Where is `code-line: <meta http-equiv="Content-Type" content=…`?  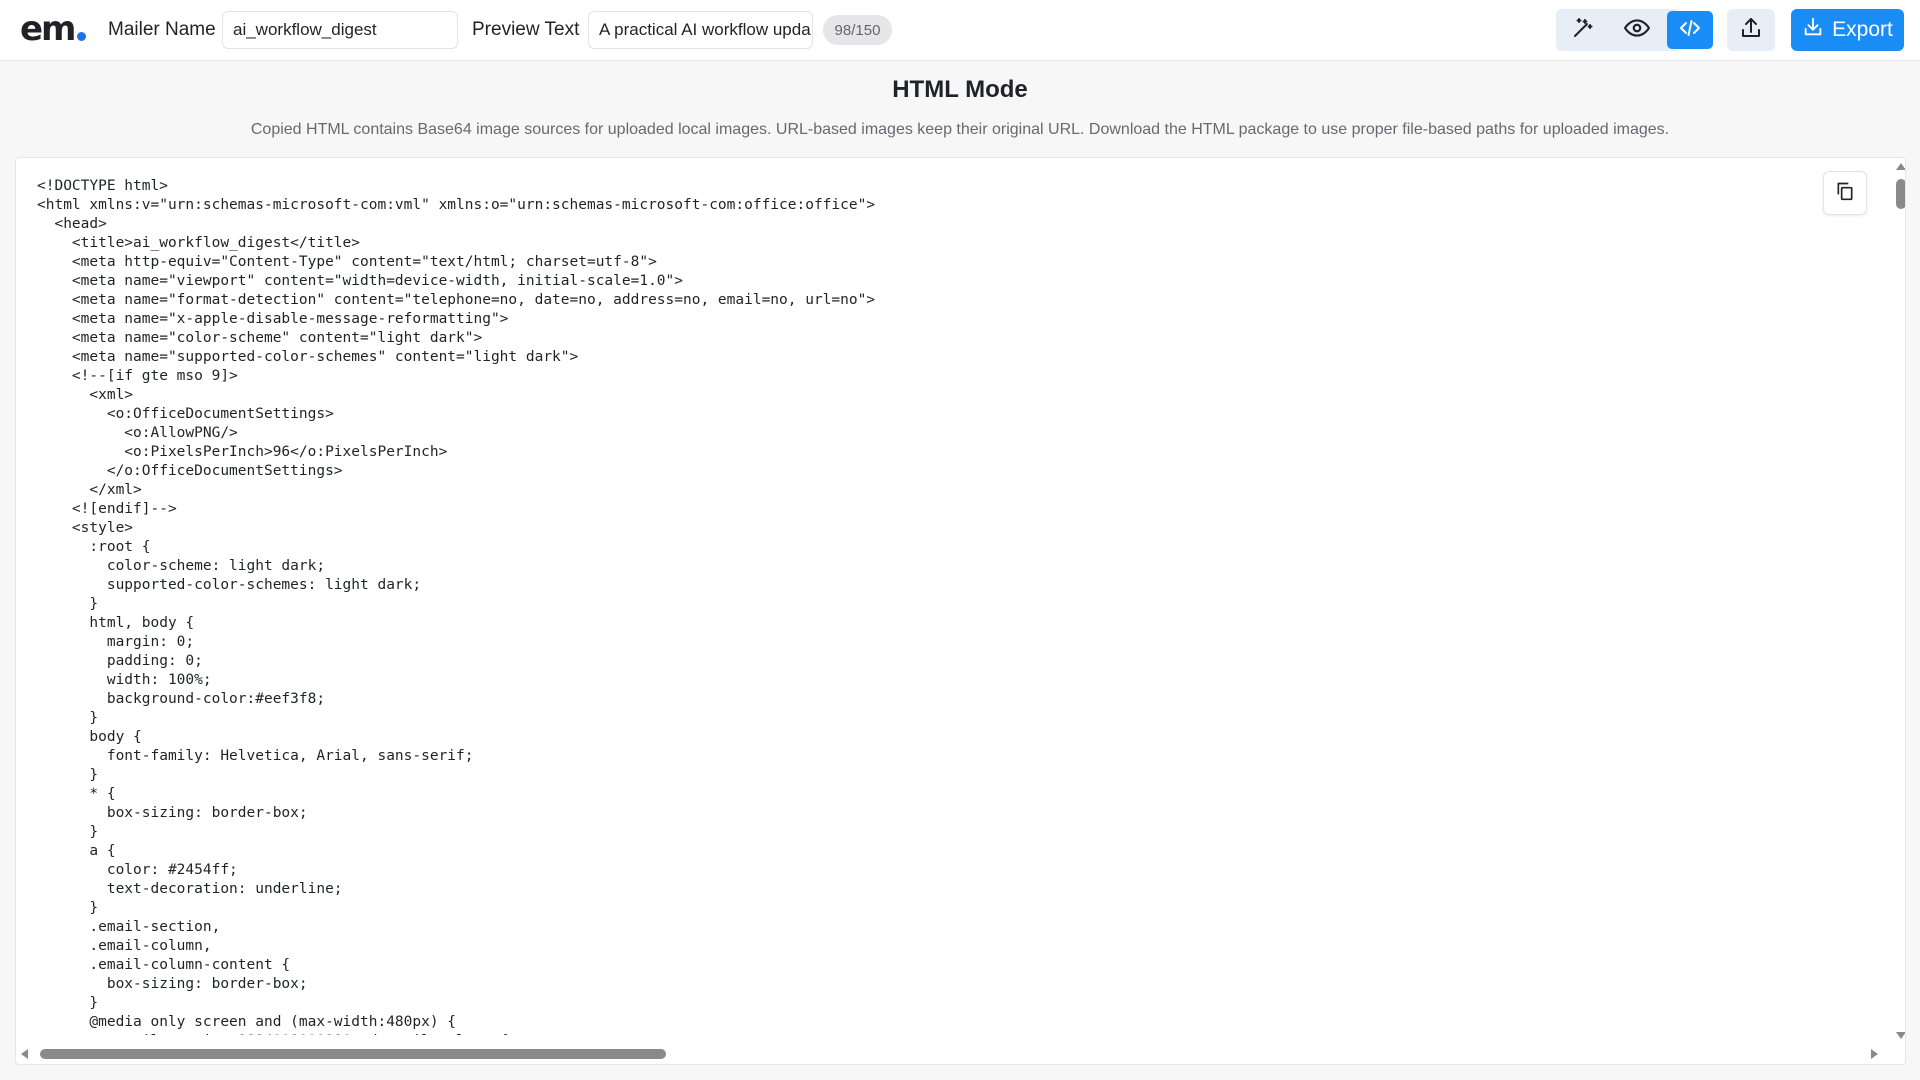 code-line: <meta http-equiv="Content-Type" content=… is located at coordinates (347, 262).